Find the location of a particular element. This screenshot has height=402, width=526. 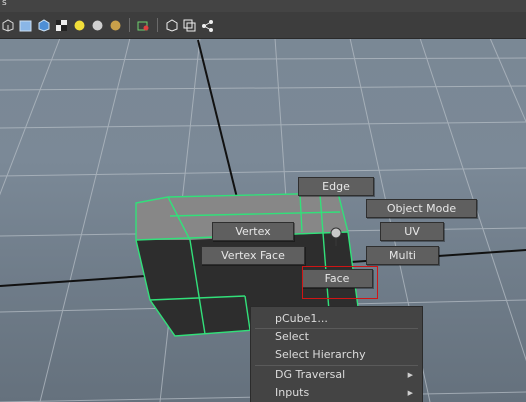

cube-smooth-icon is located at coordinates (25, 25).